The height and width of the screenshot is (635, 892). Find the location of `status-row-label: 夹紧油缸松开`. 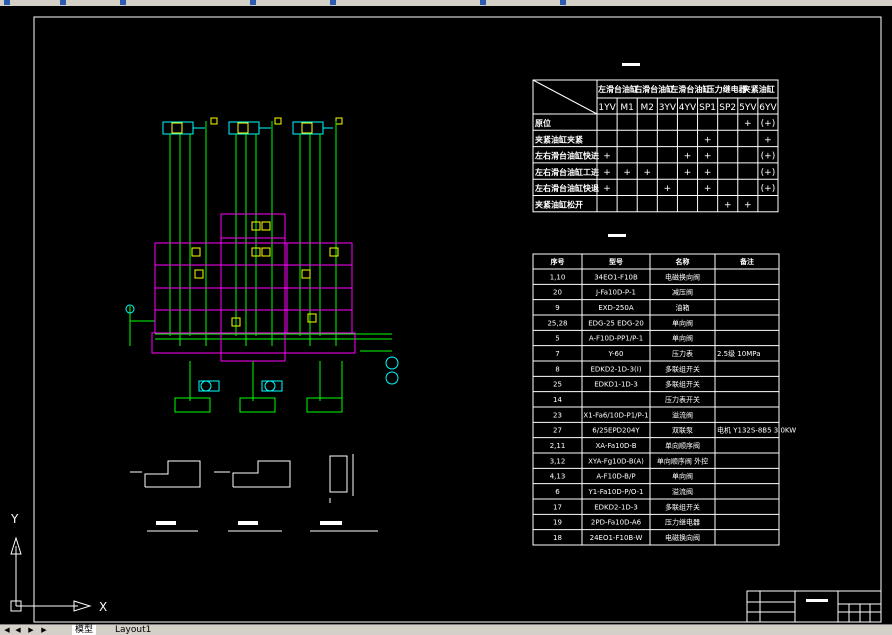

status-row-label: 夹紧油缸松开 is located at coordinates (559, 205).